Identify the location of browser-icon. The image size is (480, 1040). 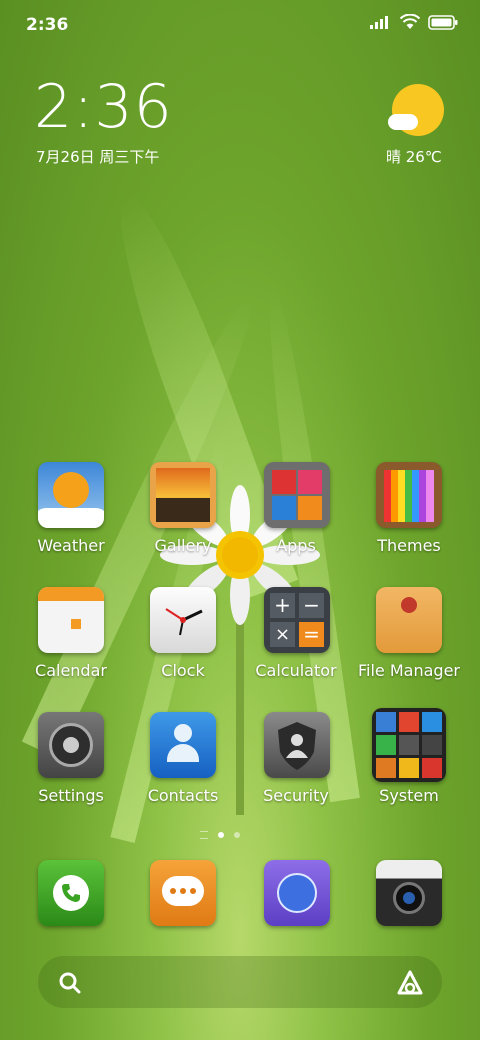
(297, 893).